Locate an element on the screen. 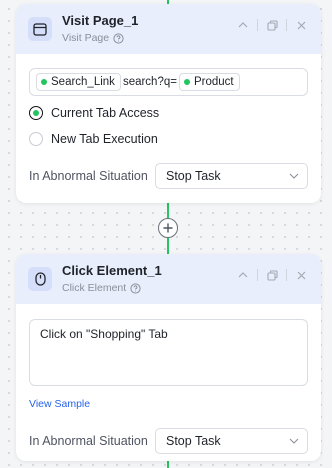  variable-chip-search-link: Search_Link is located at coordinates (78, 82).